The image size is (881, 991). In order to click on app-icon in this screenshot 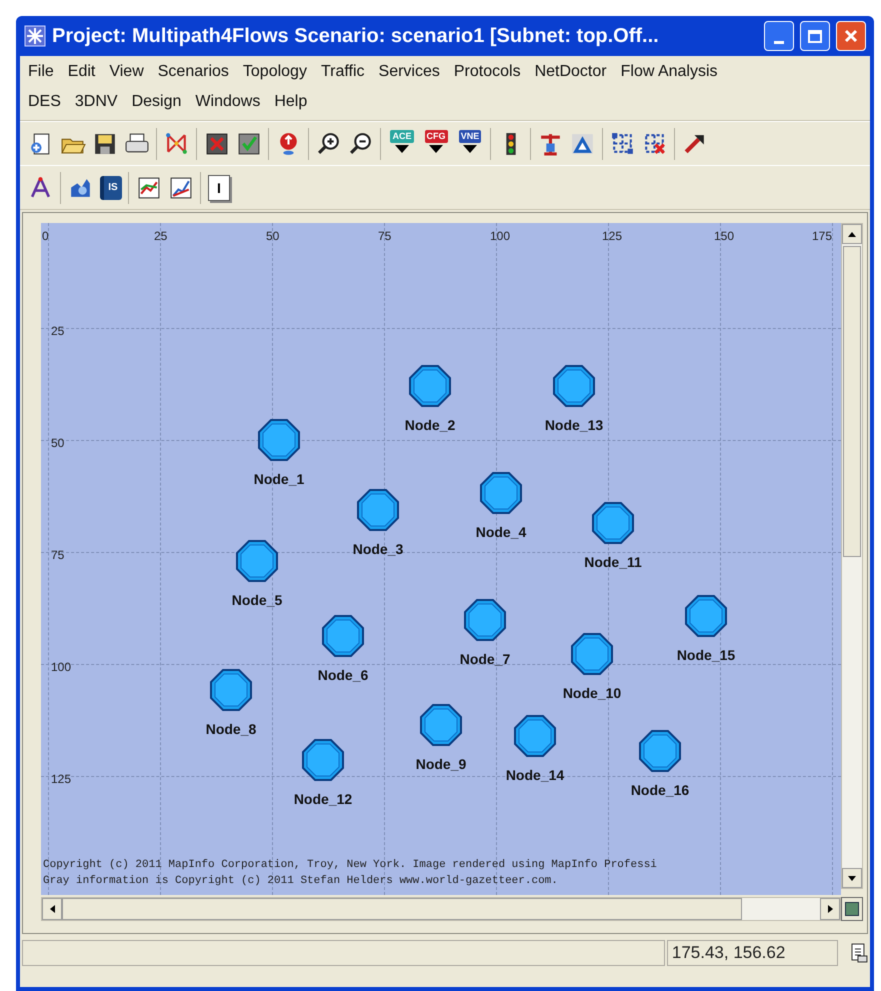, I will do `click(35, 36)`.